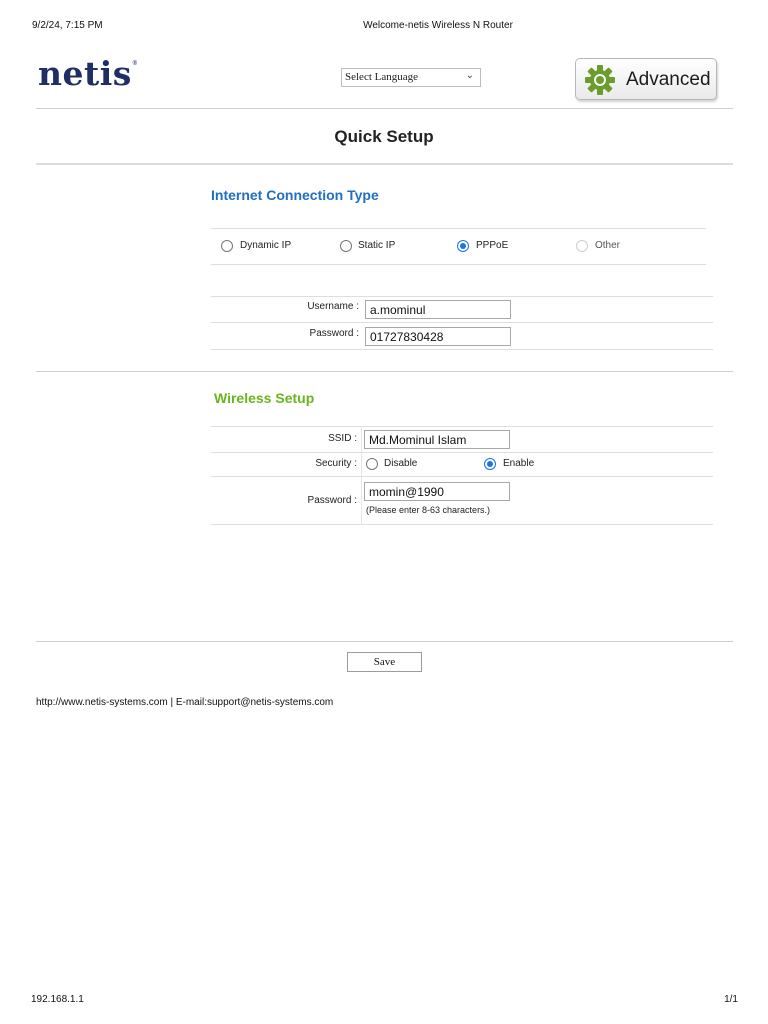 The image size is (768, 1024). What do you see at coordinates (437, 439) in the screenshot?
I see `ssid-input: Md.Mominul Islam` at bounding box center [437, 439].